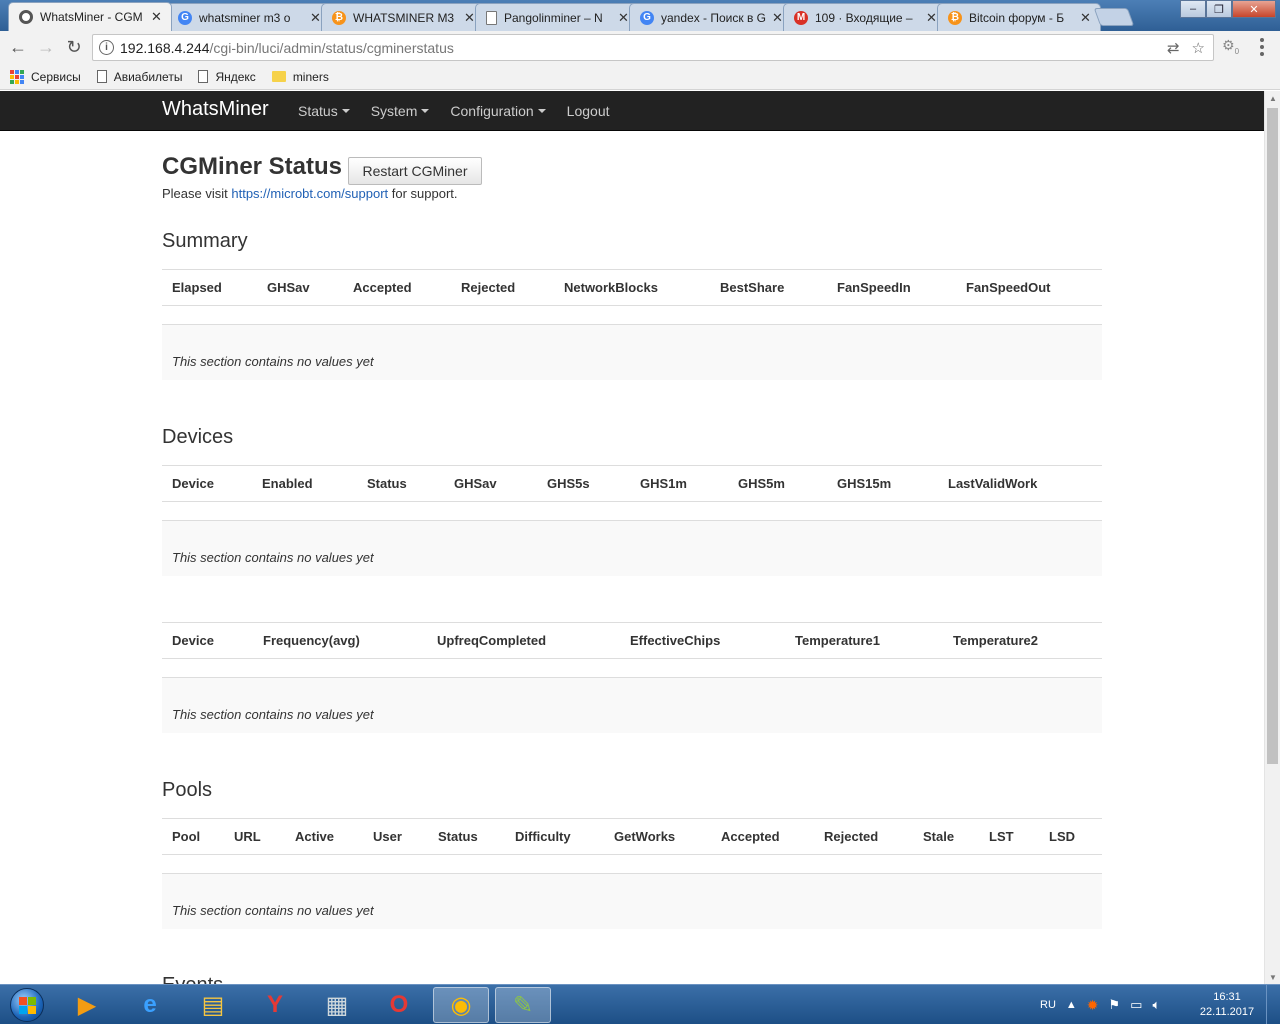 This screenshot has width=1280, height=1024. What do you see at coordinates (249, 17) in the screenshot?
I see `browser-tab: Gwhatsminer m3 o ✕` at bounding box center [249, 17].